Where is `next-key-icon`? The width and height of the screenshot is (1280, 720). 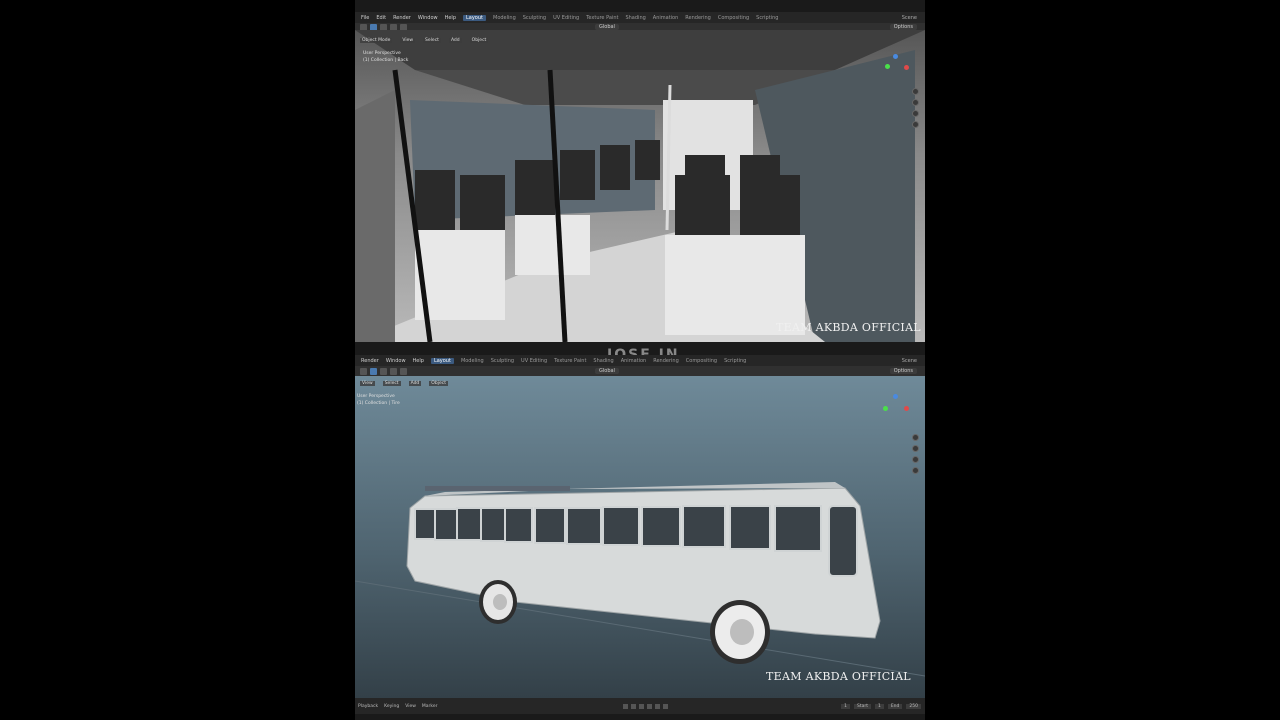 next-key-icon is located at coordinates (658, 706).